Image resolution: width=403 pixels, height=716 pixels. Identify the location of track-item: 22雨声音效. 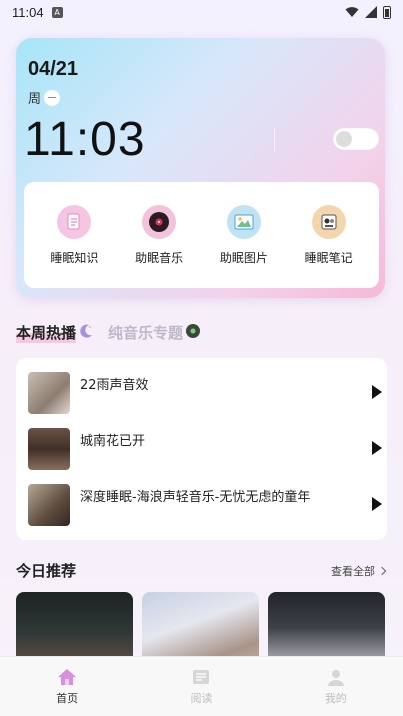
(205, 393).